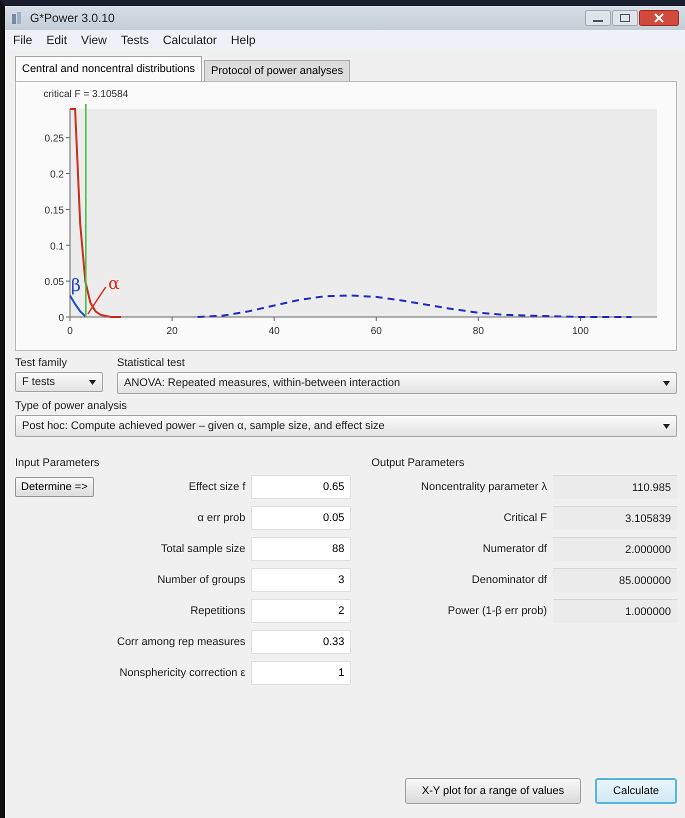  Describe the element at coordinates (71, 406) in the screenshot. I see `field-label: Type of power analysis` at that location.